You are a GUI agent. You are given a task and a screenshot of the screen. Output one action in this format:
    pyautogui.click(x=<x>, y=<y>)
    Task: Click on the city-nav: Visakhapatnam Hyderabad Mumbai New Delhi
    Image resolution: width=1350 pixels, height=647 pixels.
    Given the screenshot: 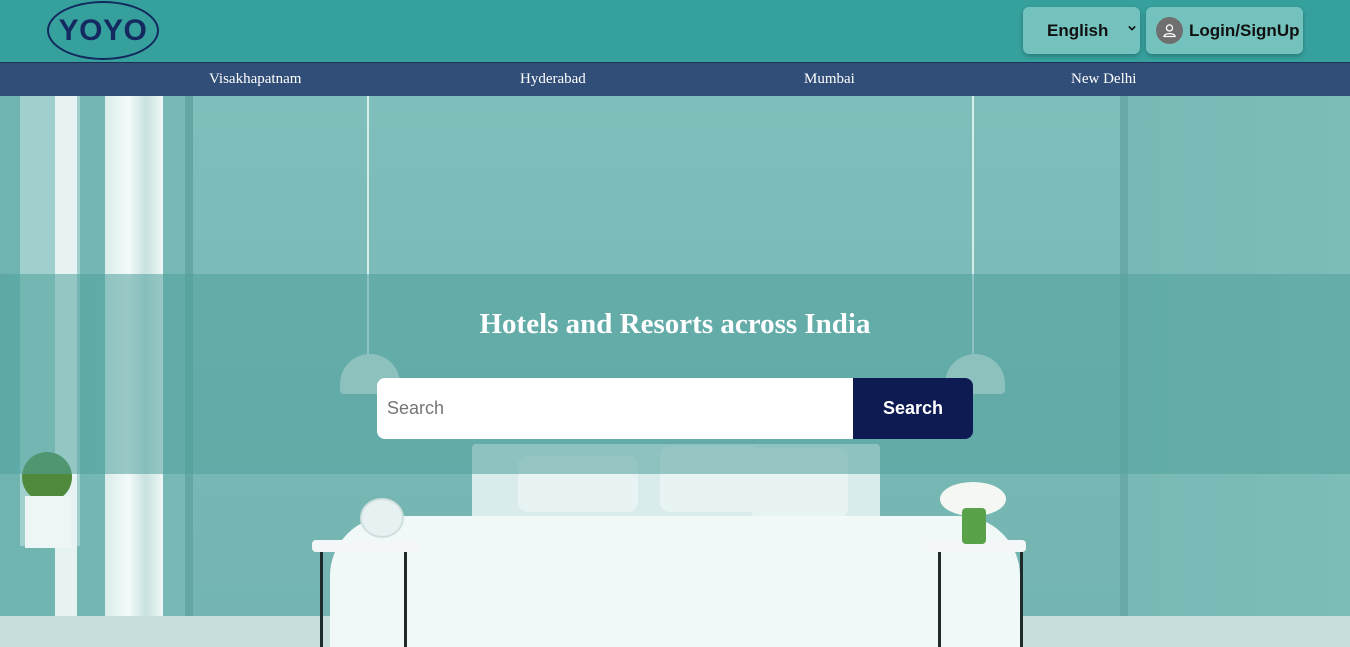 What is the action you would take?
    pyautogui.click(x=675, y=79)
    